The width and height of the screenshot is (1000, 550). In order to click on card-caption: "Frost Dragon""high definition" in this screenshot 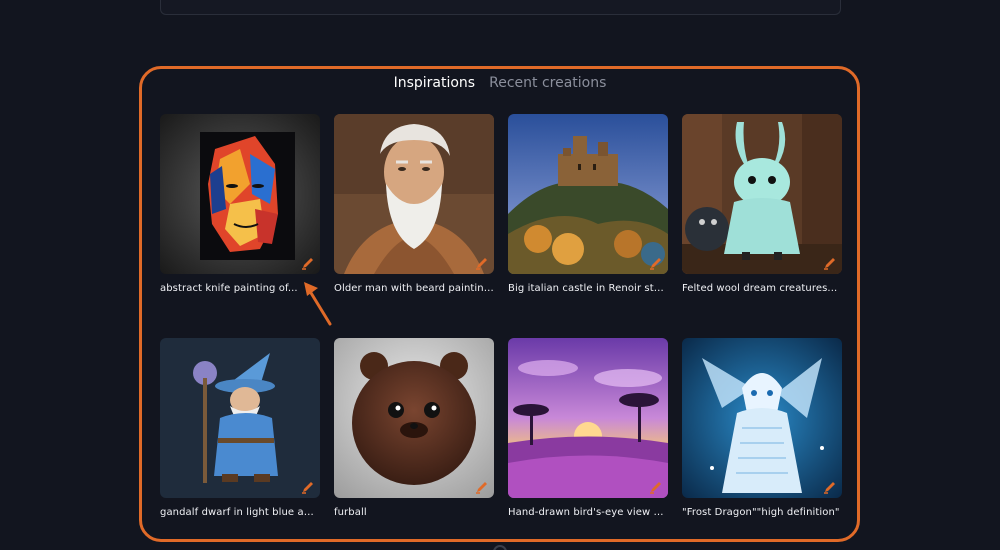, I will do `click(761, 512)`.